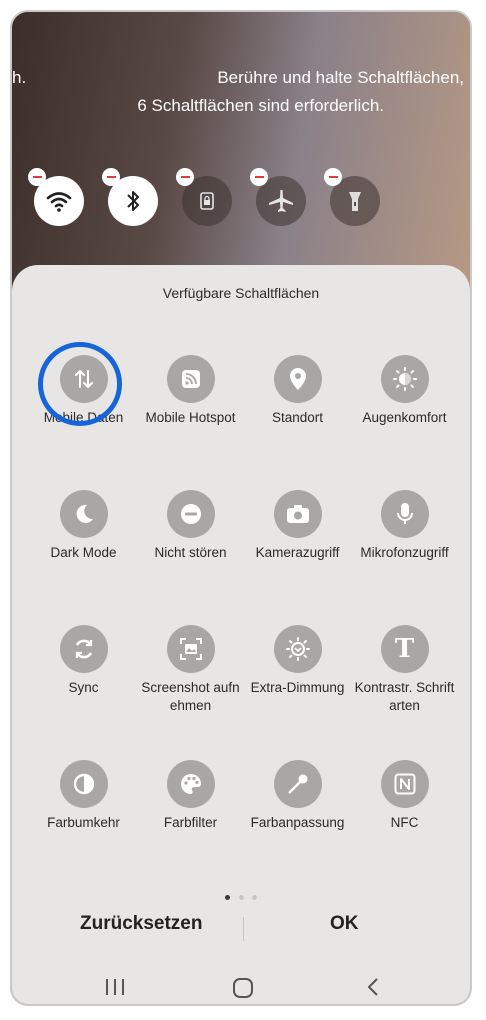  Describe the element at coordinates (59, 202) in the screenshot. I see `wifi-icon` at that location.